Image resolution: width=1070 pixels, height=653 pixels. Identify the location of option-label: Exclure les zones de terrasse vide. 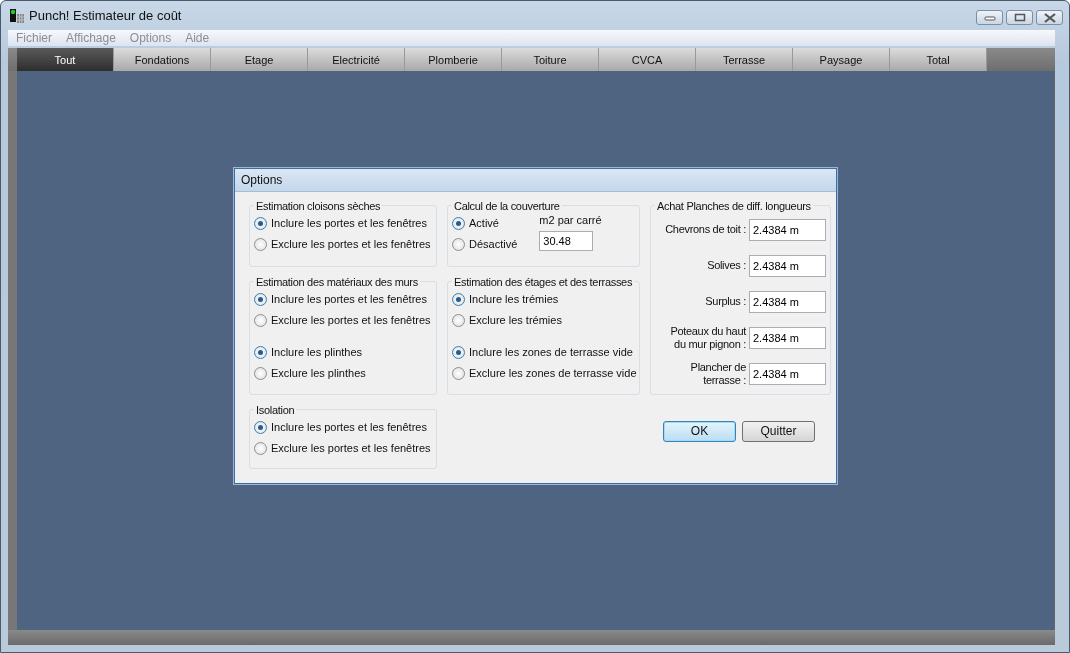
(553, 373).